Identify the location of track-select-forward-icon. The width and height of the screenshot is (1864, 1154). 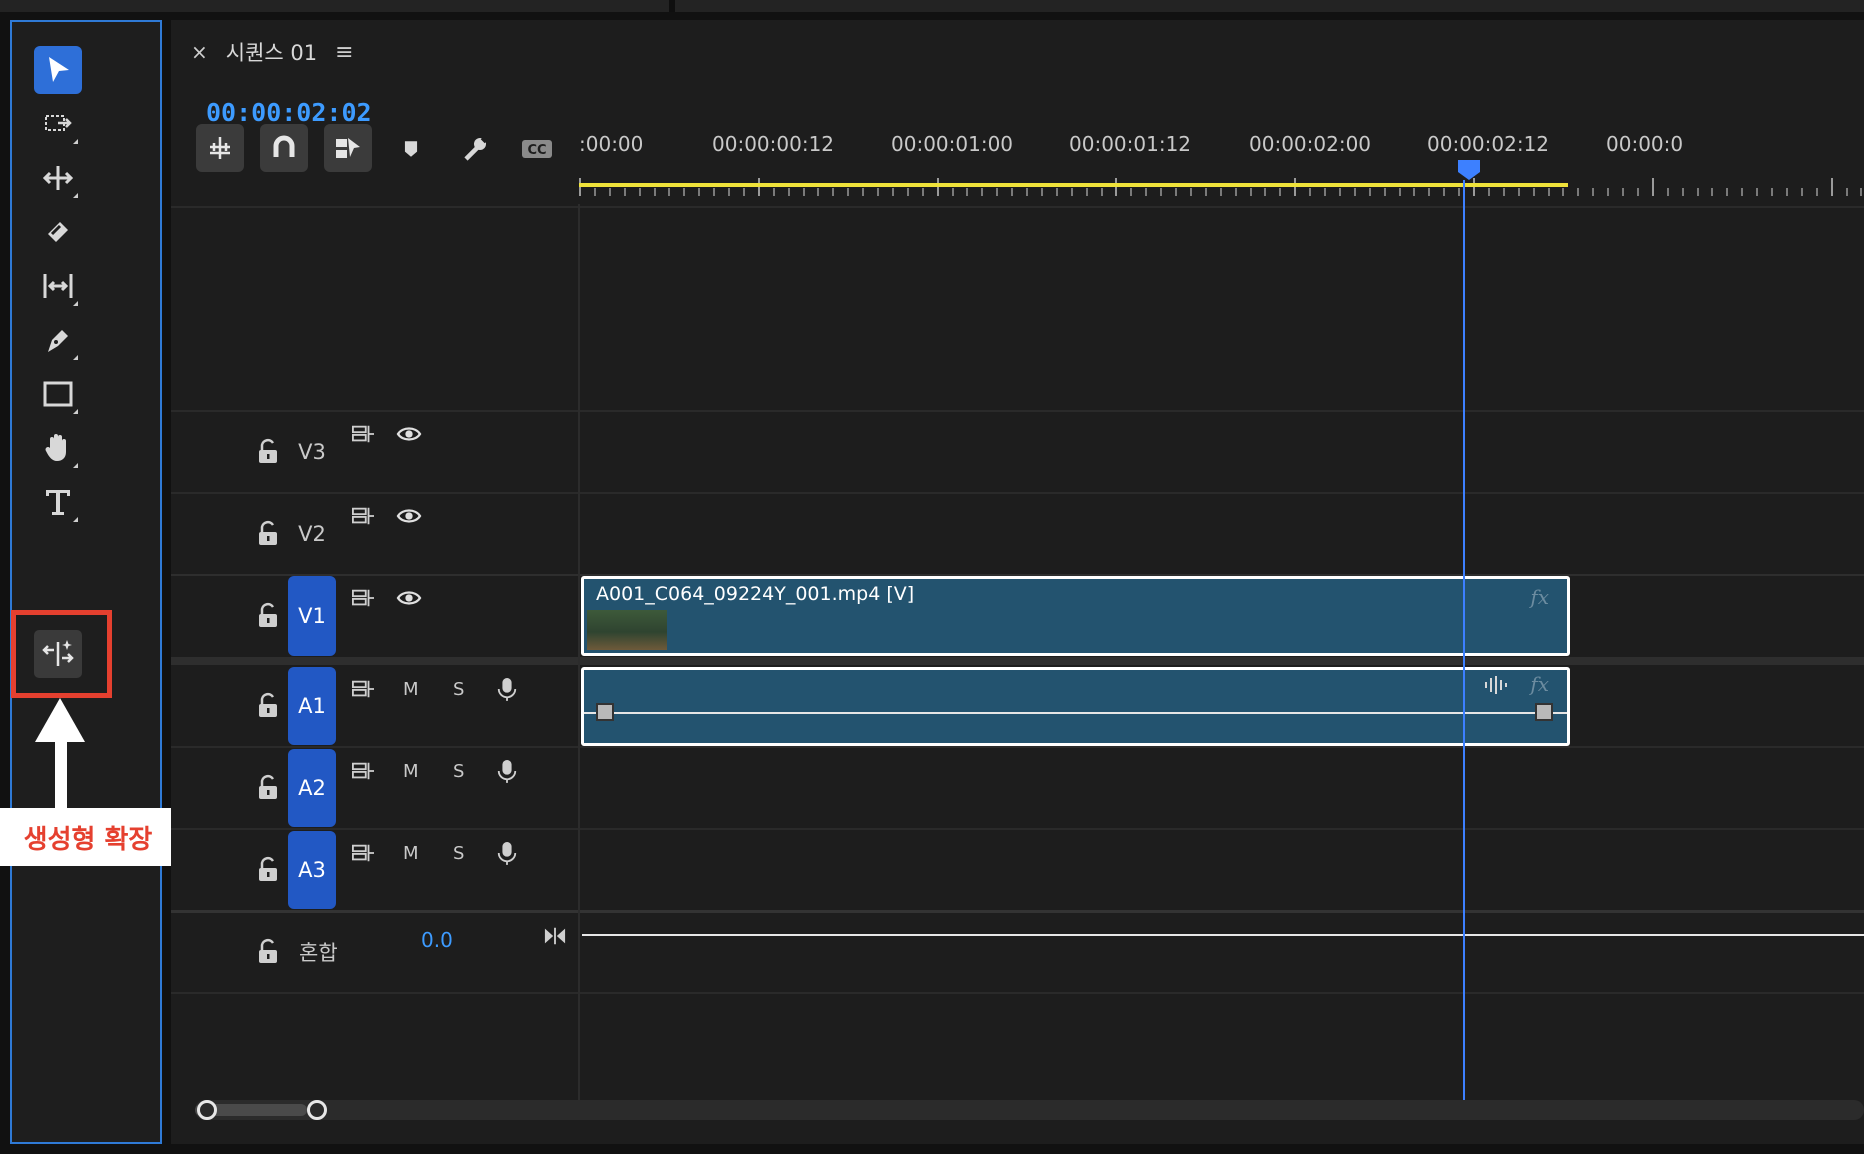
(58, 123).